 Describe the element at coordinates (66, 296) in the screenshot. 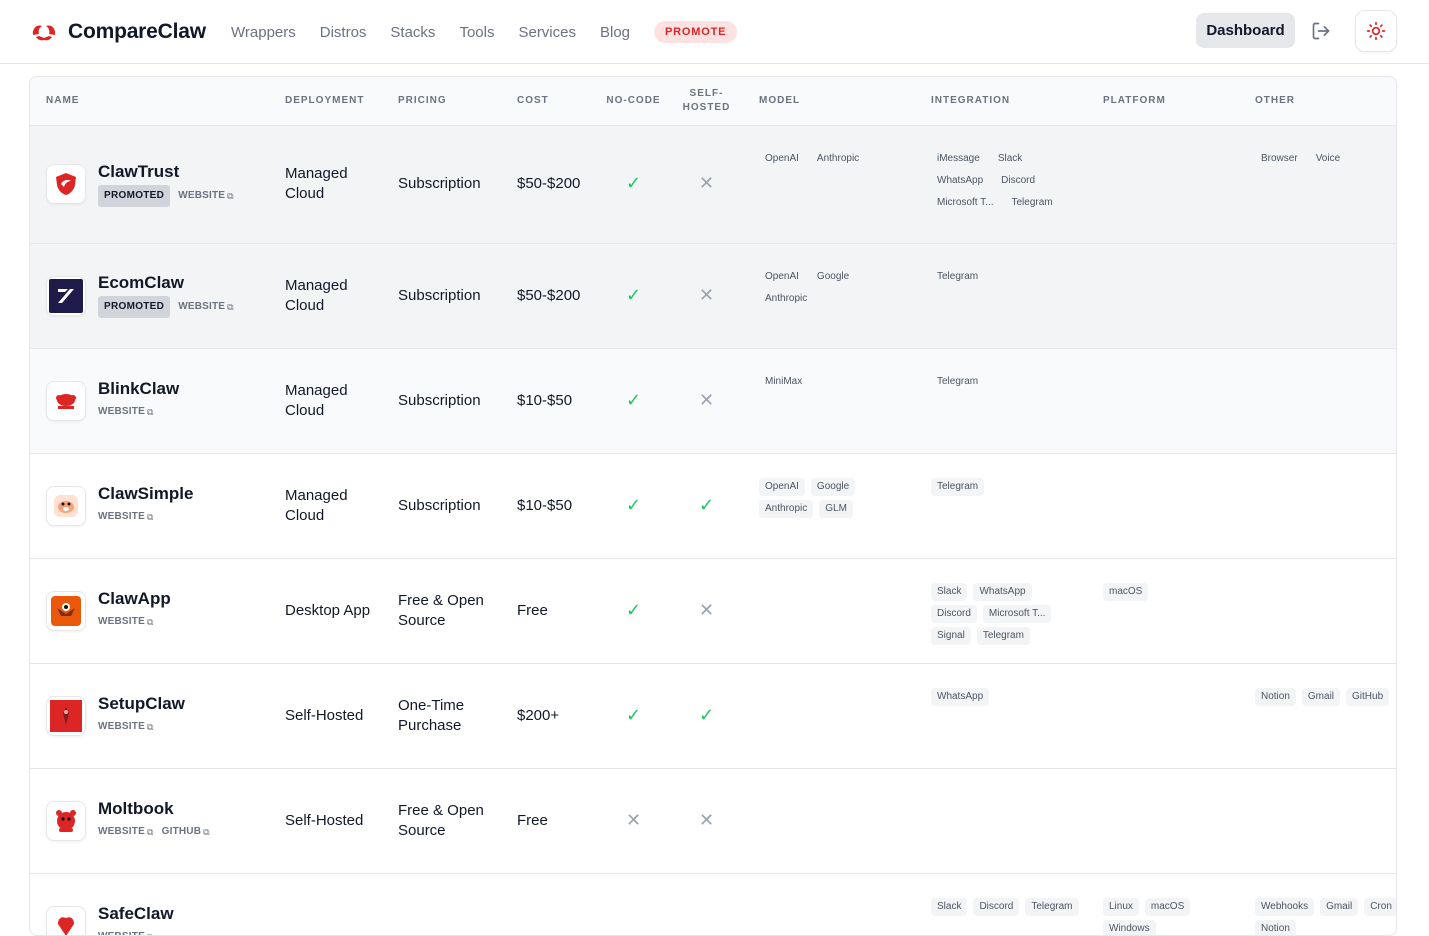

I see `tool-logo-ecomclaw` at that location.